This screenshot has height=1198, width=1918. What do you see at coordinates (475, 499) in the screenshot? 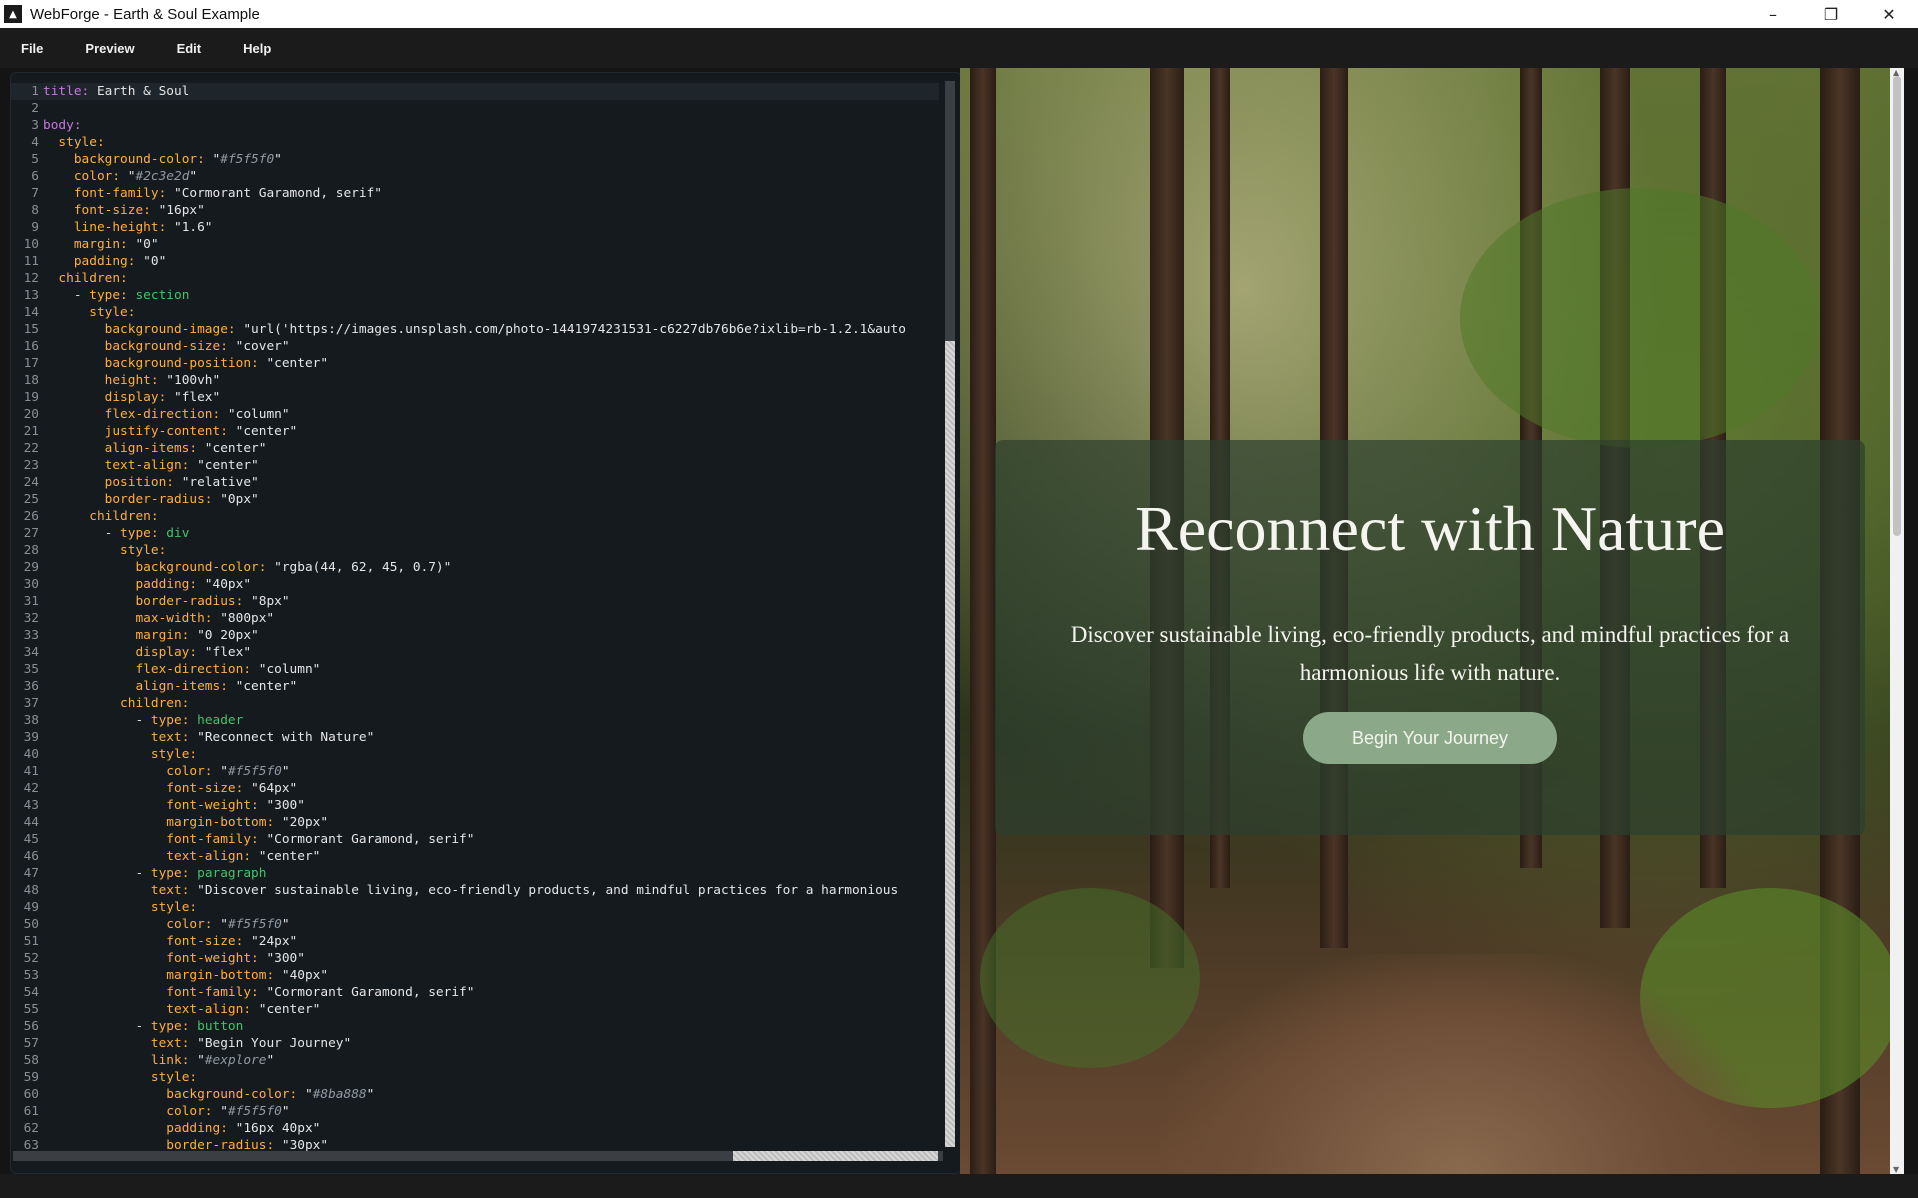
I see `code-line: 25 border-radius: "0px"` at bounding box center [475, 499].